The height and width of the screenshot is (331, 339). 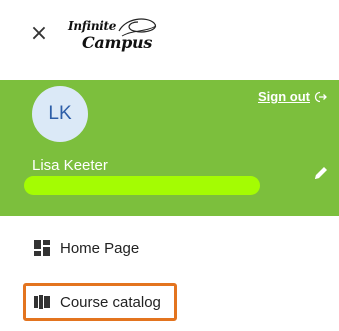 I want to click on sign-out-label: Sign out, so click(x=284, y=96).